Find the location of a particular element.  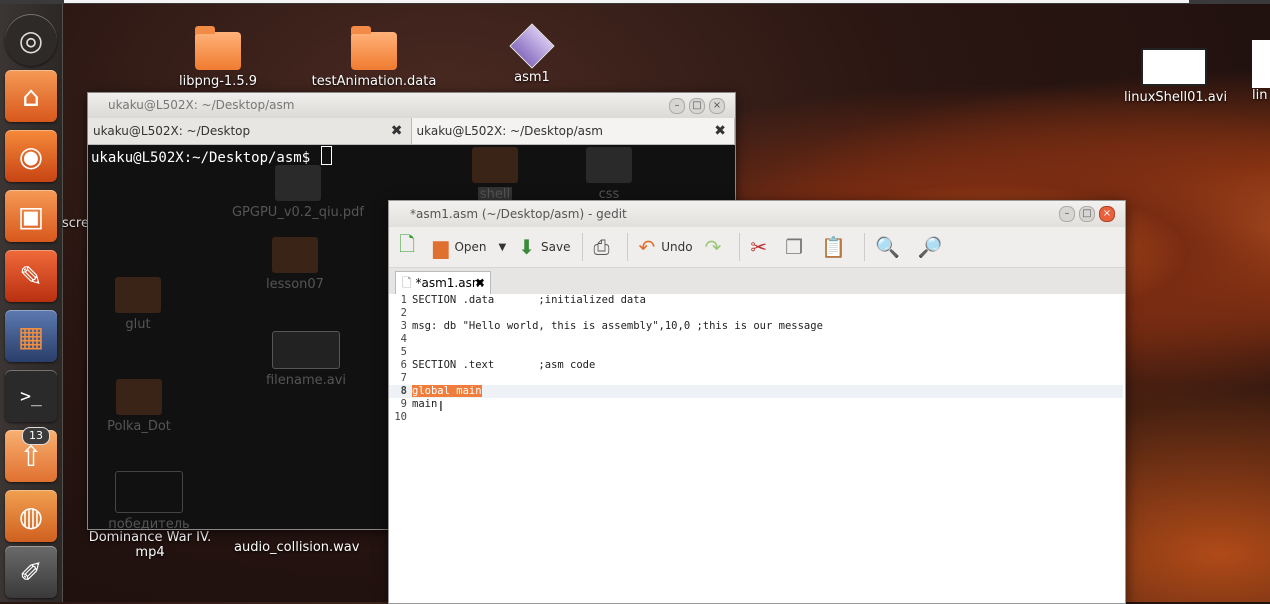

open-label: Open is located at coordinates (470, 247).